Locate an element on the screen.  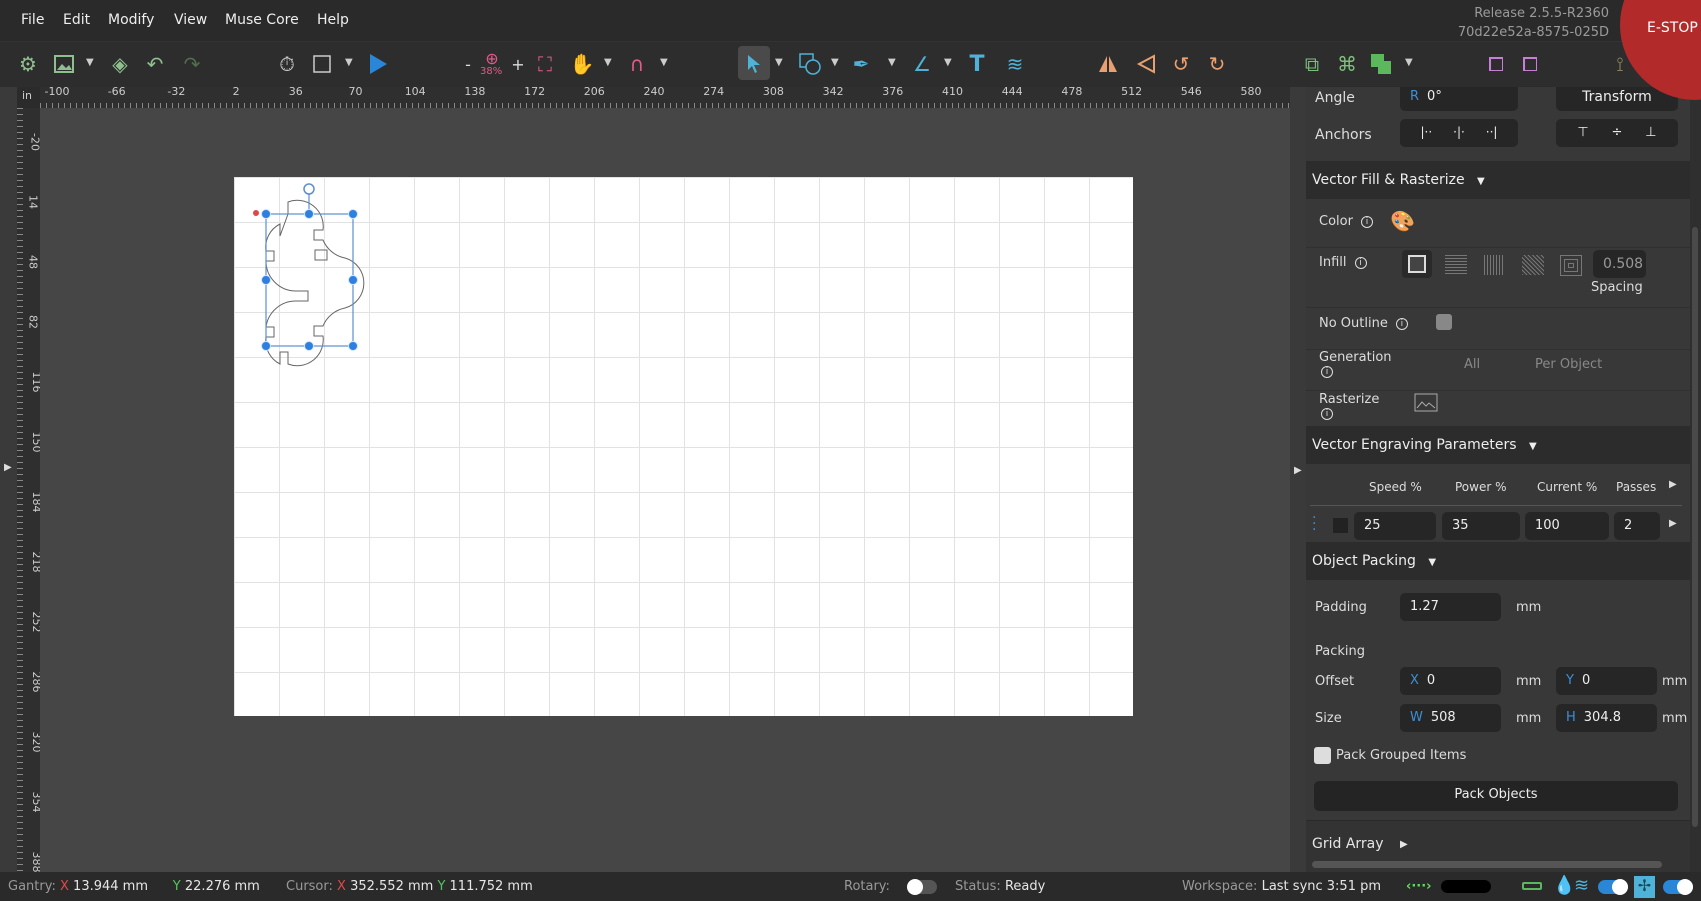
image-dropdown-icon: ▼ is located at coordinates (90, 62).